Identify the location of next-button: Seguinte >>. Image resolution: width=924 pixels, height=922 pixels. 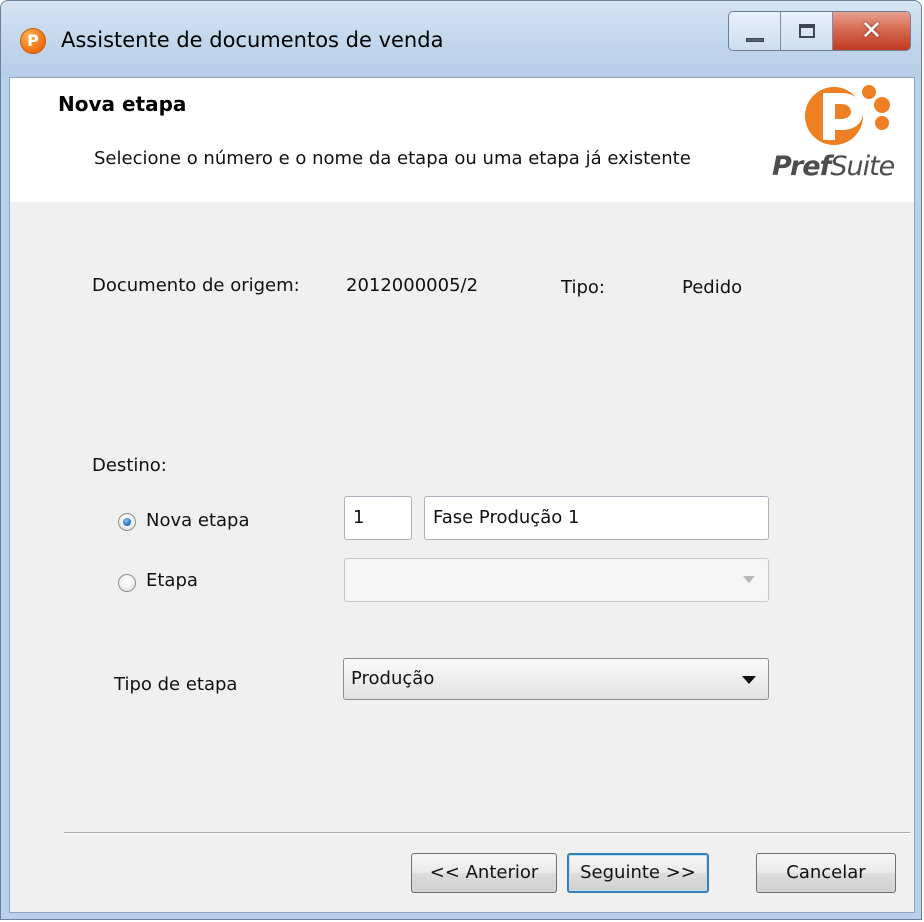
(638, 873).